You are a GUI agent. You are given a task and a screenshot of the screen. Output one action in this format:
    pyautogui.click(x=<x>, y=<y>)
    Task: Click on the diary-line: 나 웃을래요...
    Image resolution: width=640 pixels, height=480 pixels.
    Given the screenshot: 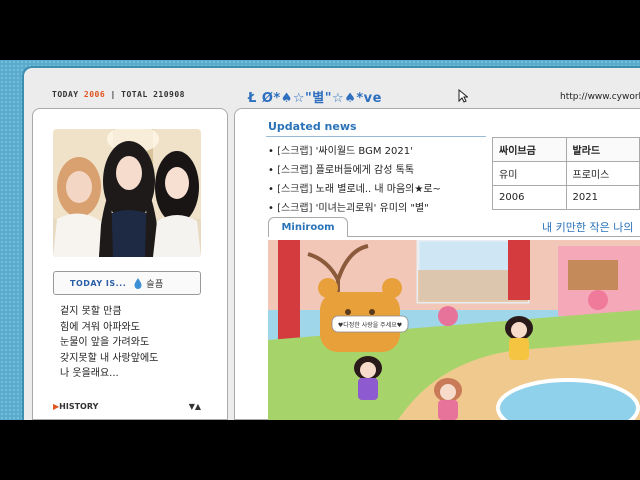 What is the action you would take?
    pyautogui.click(x=89, y=373)
    